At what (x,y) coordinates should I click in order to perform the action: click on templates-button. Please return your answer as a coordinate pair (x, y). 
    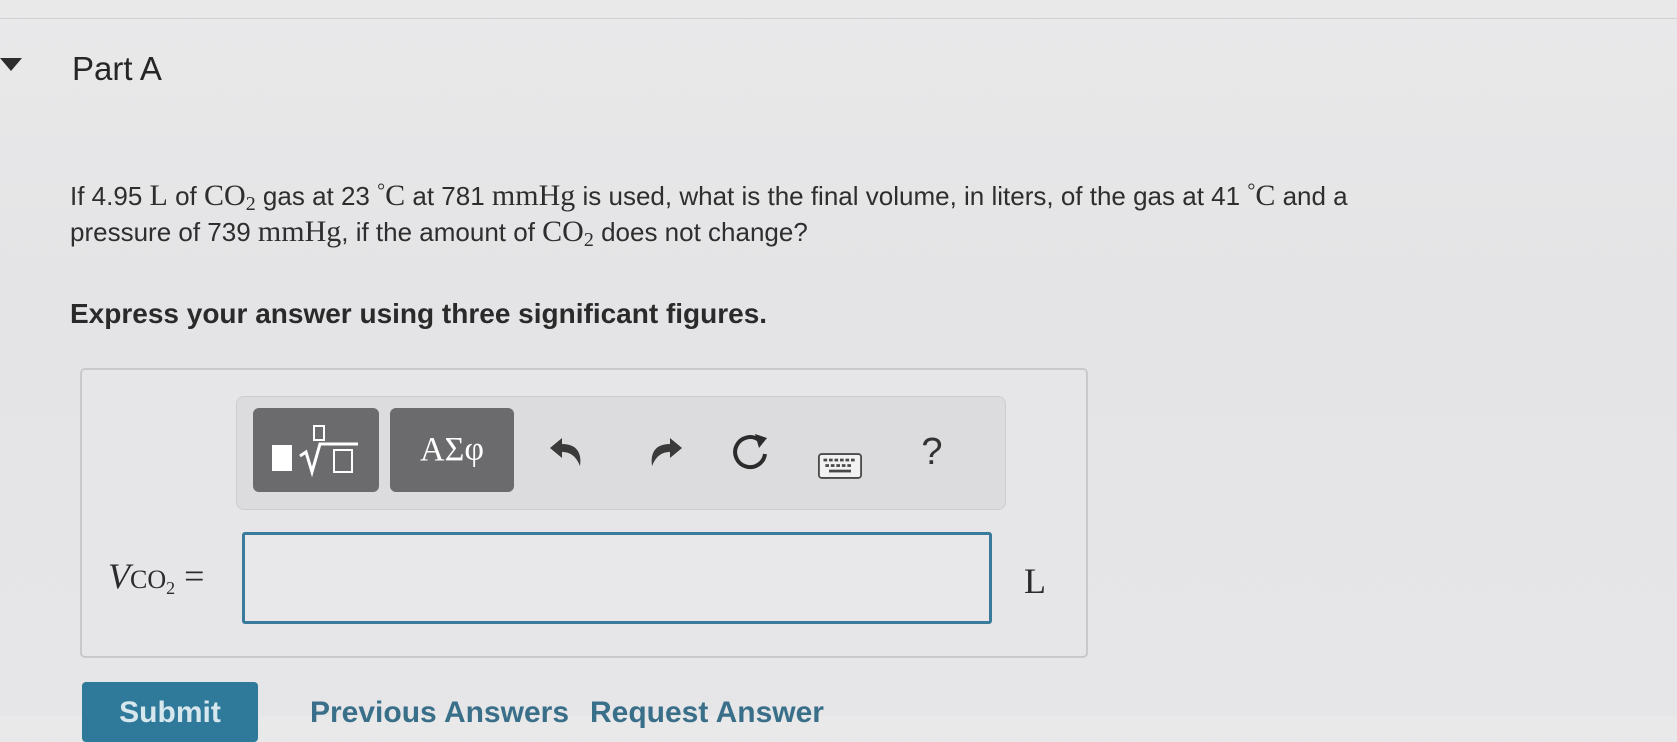
    Looking at the image, I should click on (316, 450).